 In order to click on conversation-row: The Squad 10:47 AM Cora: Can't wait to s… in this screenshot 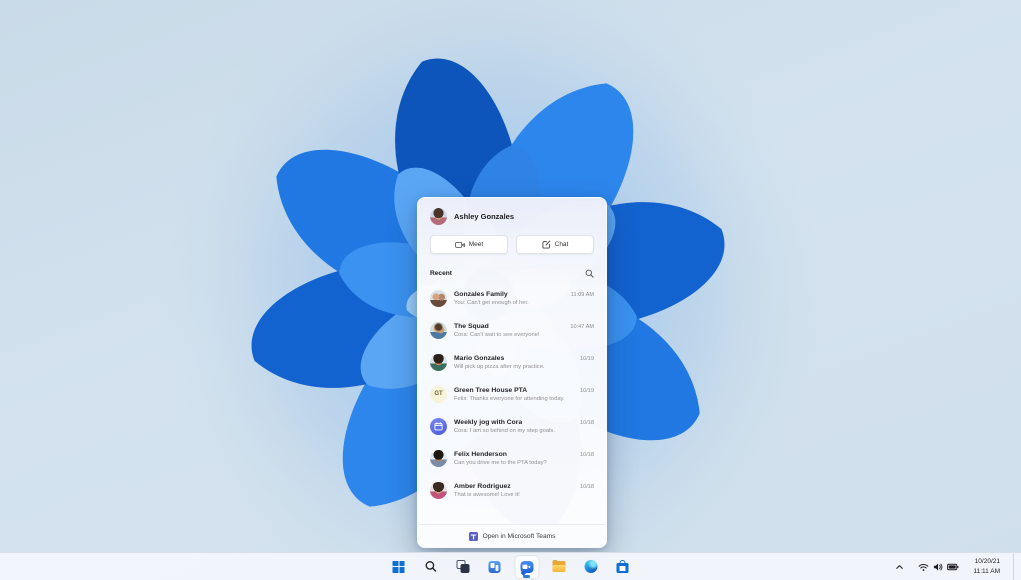, I will do `click(512, 330)`.